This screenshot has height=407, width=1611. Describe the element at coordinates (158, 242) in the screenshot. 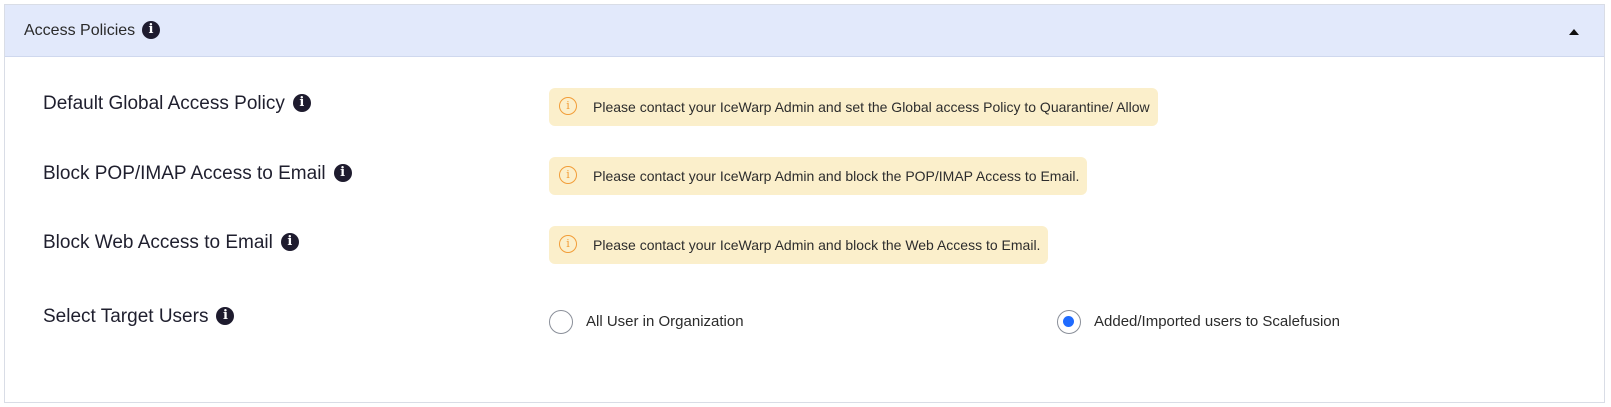

I see `row-label-text: Block Web Access to Email` at that location.